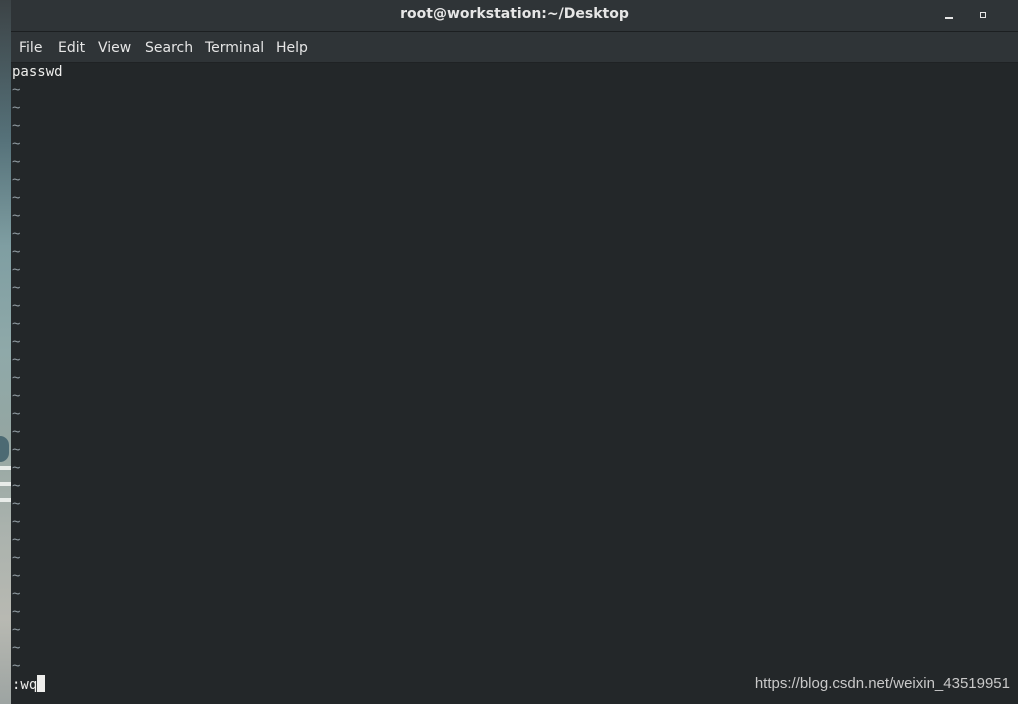  What do you see at coordinates (37, 72) in the screenshot?
I see `file-line: passwd` at bounding box center [37, 72].